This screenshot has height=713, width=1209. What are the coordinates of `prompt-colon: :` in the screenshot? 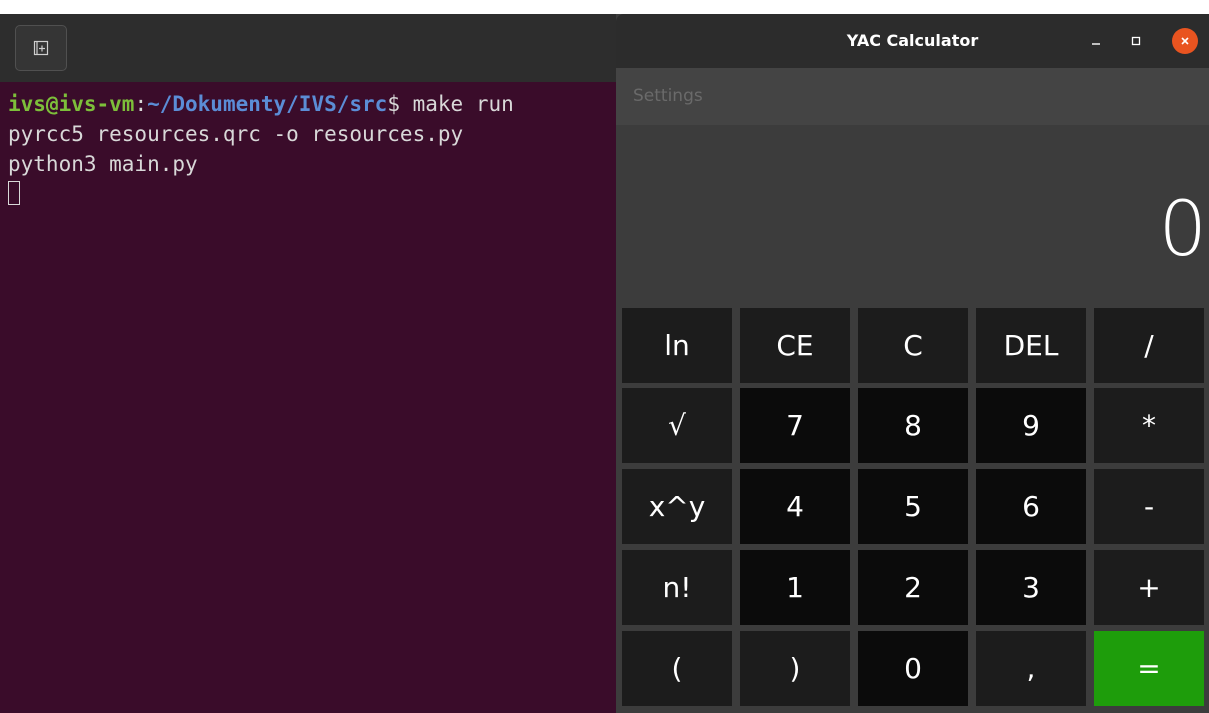 It's located at (141, 104).